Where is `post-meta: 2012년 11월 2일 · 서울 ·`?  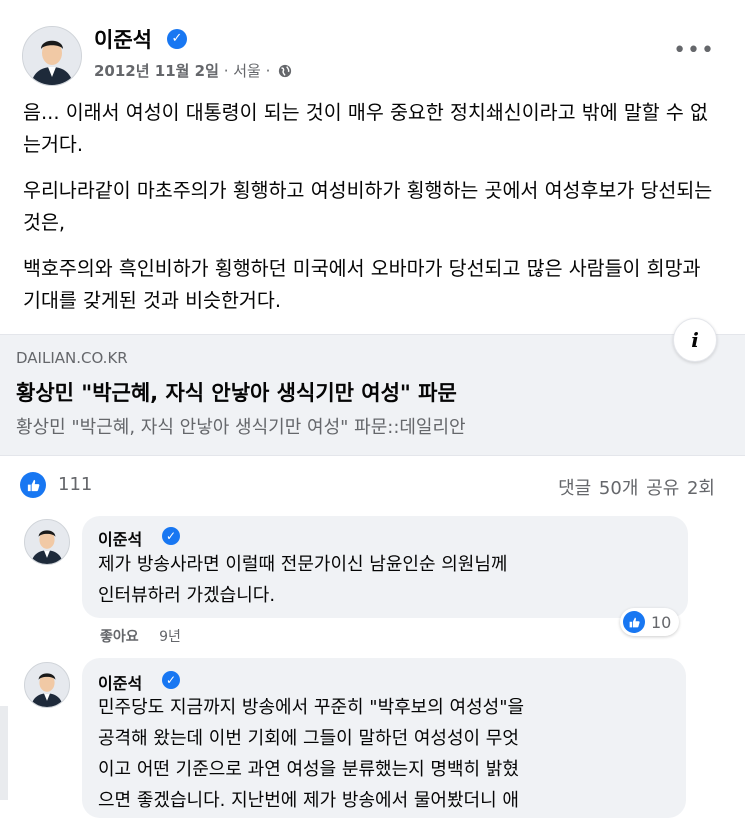
post-meta: 2012년 11월 2일 · 서울 · is located at coordinates (193, 70).